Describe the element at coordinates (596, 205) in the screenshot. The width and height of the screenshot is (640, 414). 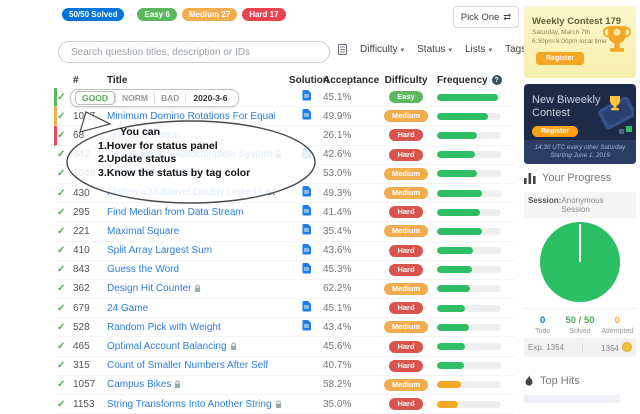
I see `session-select: Anonymous Session` at that location.